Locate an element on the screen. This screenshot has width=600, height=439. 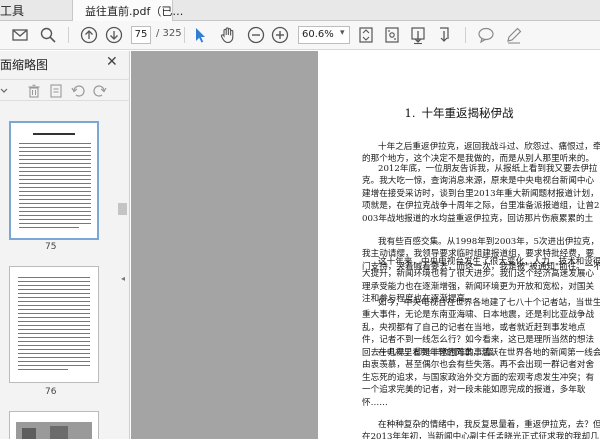
collapse-panel-icon: ◂ is located at coordinates (123, 278).